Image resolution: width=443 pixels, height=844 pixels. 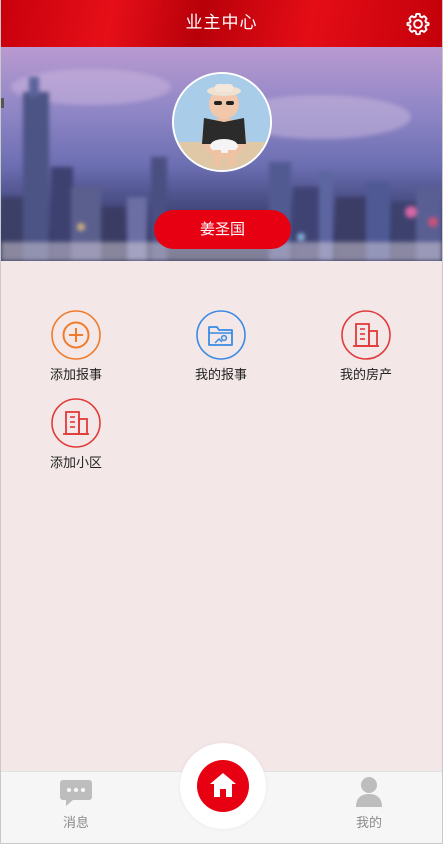 What do you see at coordinates (221, 335) in the screenshot?
I see `folder-image-icon` at bounding box center [221, 335].